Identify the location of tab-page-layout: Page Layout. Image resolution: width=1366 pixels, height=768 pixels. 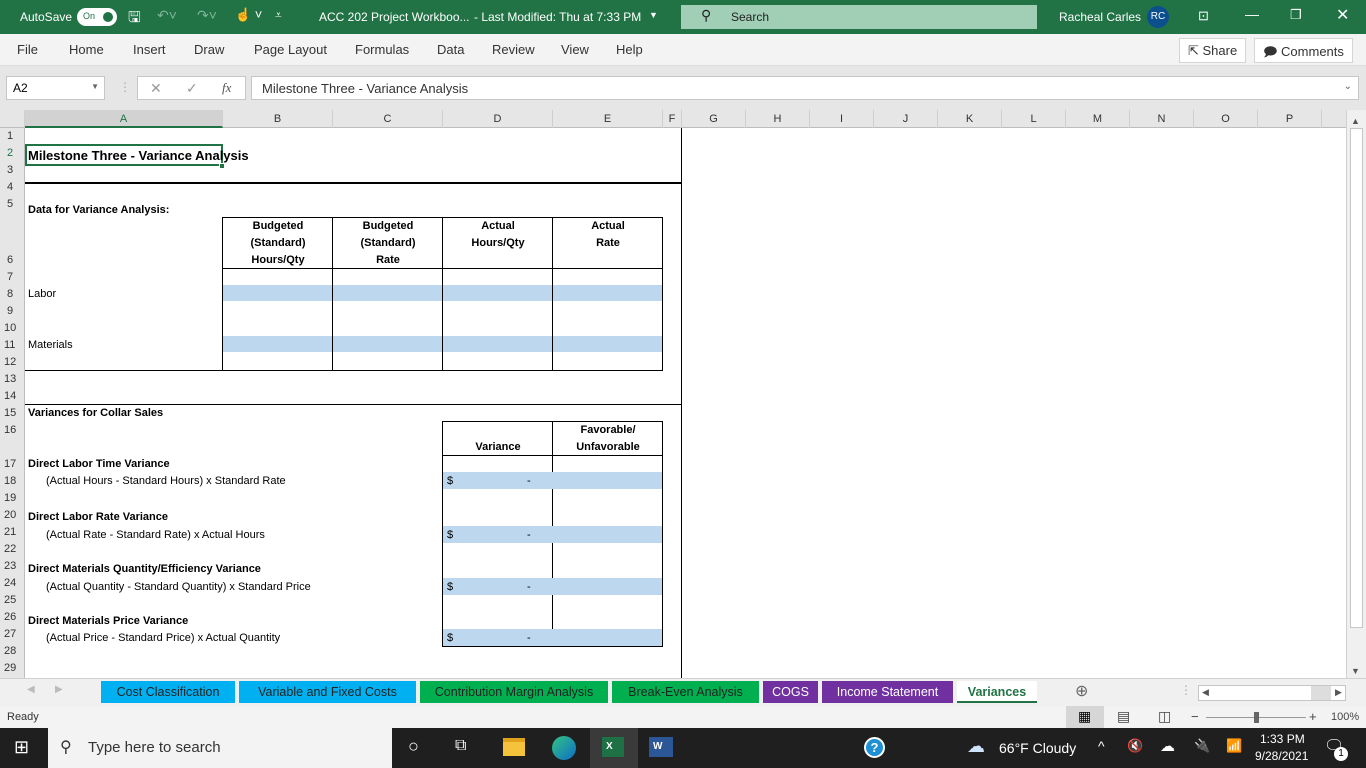
(290, 49).